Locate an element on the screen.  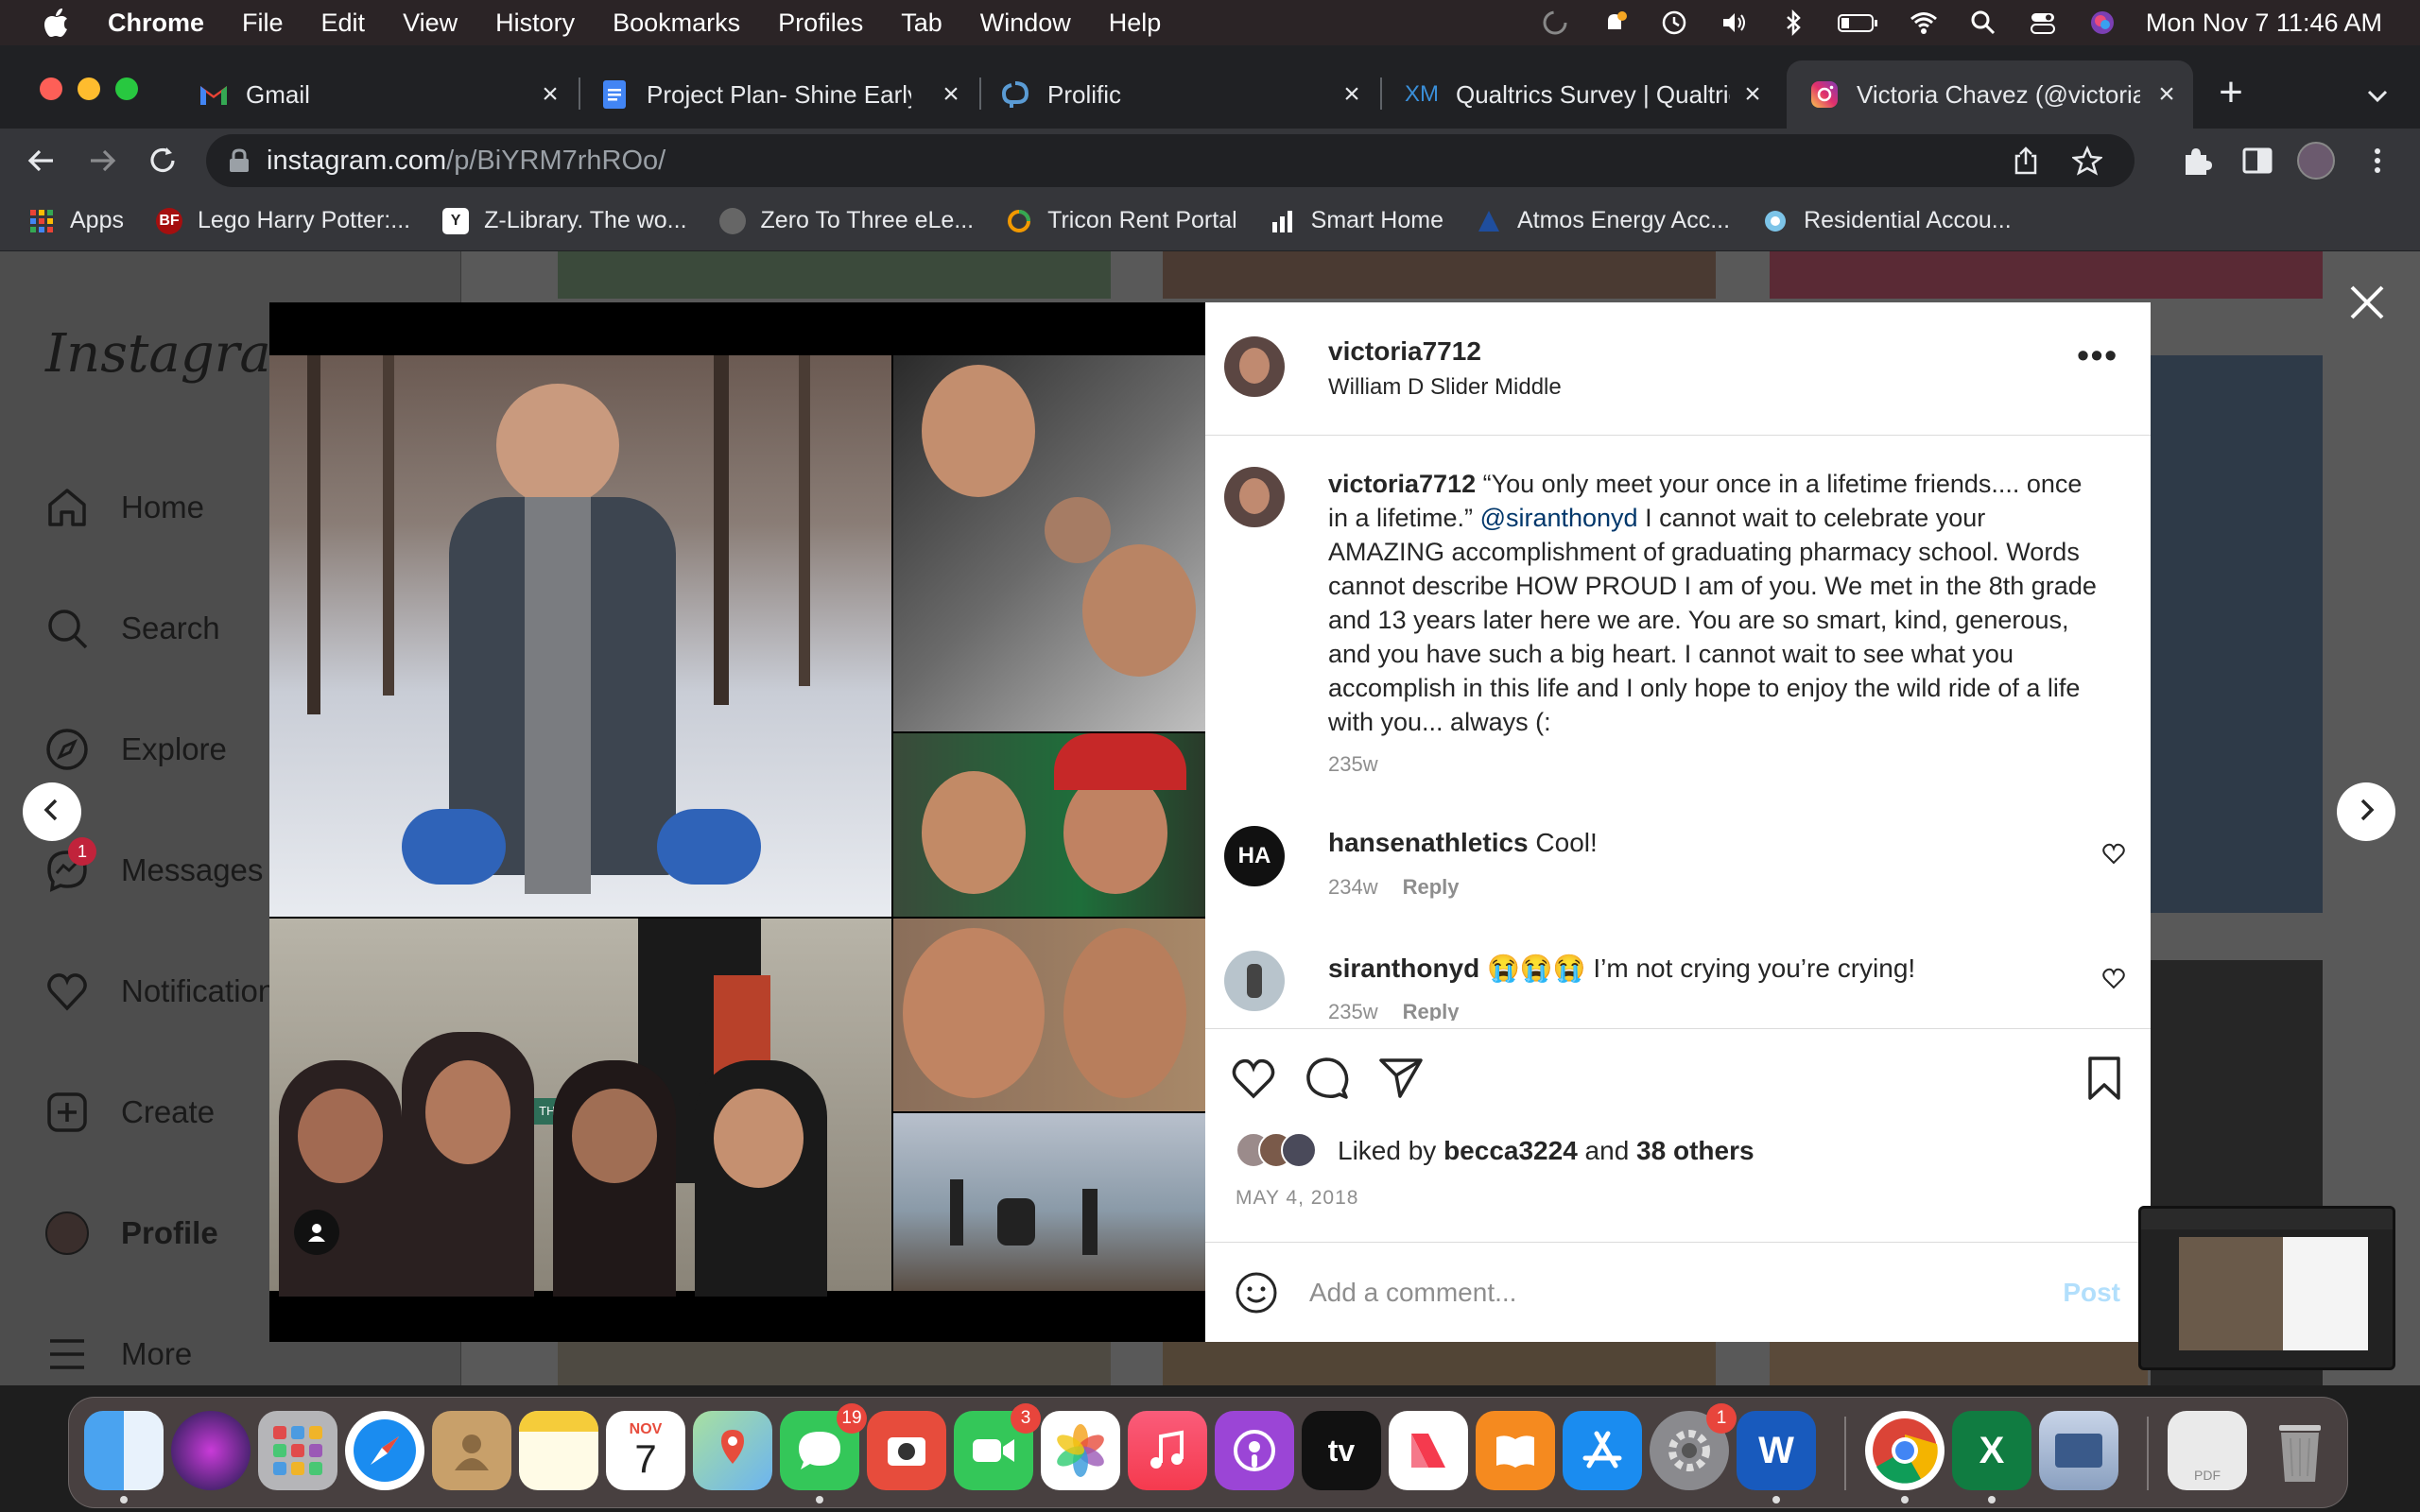
forward-arrow-icon is located at coordinates (102, 161).